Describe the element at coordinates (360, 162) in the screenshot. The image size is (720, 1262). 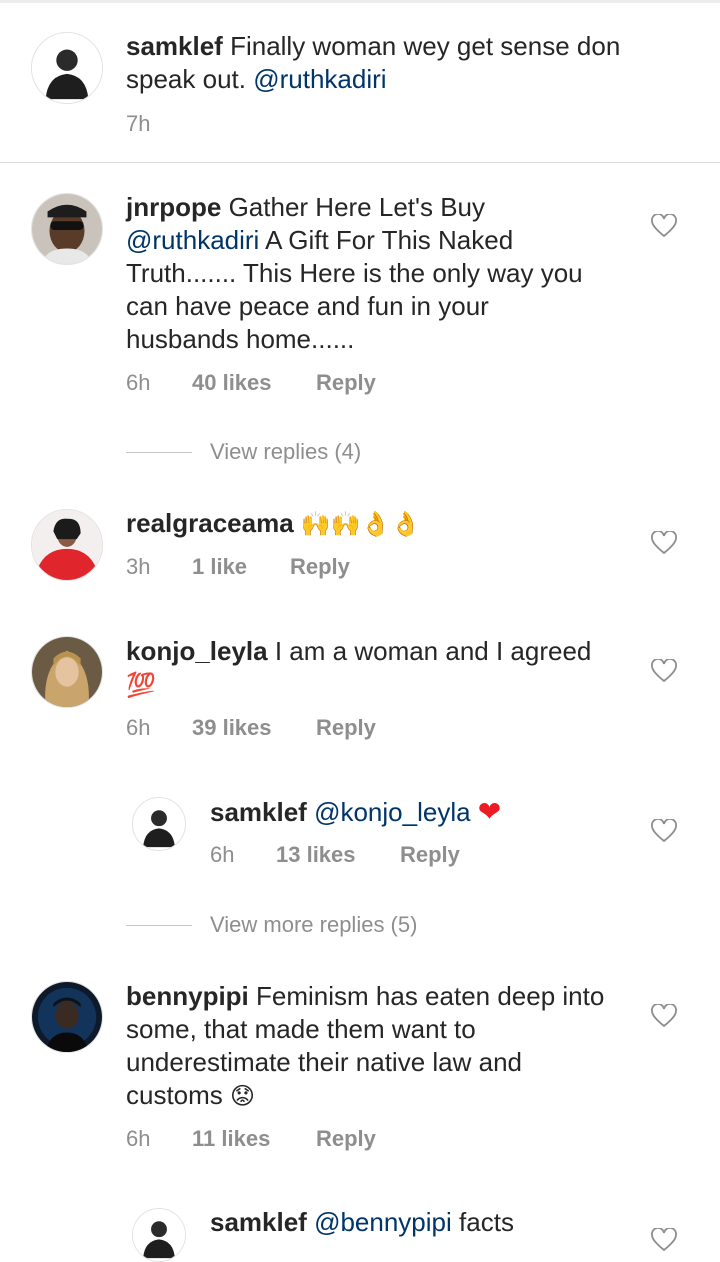
I see `caption-separator` at that location.